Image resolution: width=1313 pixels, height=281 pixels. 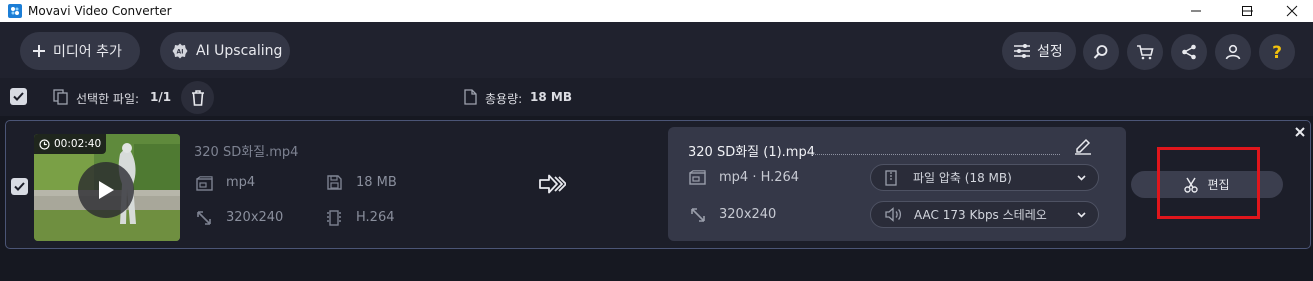 I want to click on share-button, so click(x=1189, y=52).